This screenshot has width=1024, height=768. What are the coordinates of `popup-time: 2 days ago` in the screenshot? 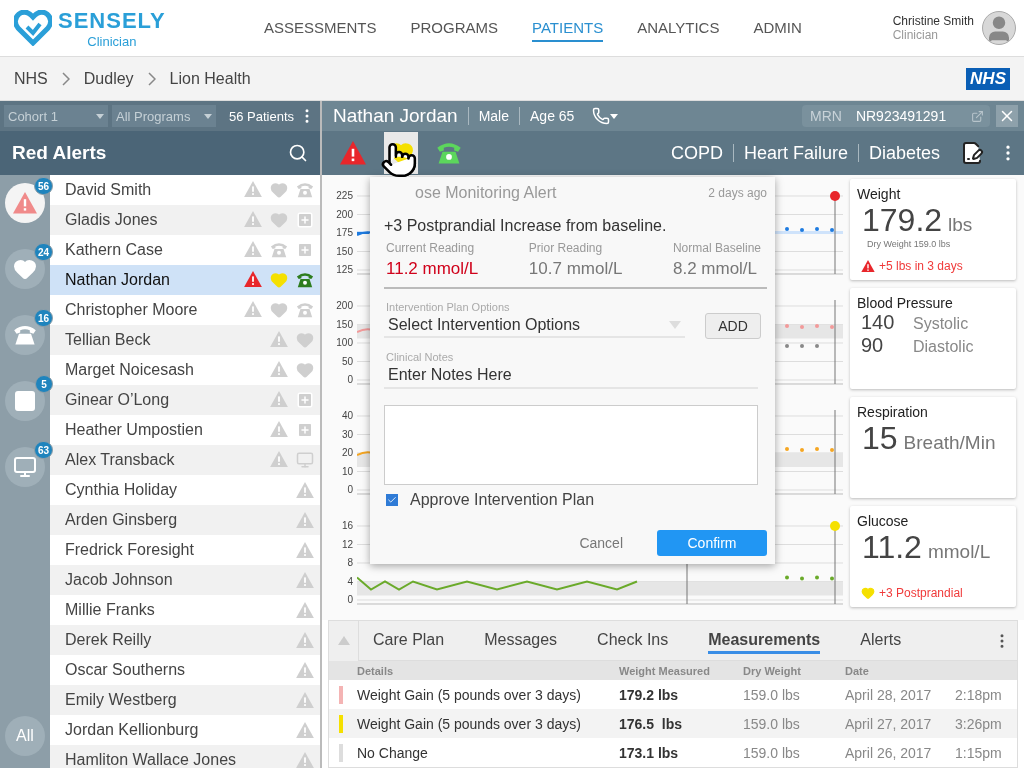 It's located at (737, 193).